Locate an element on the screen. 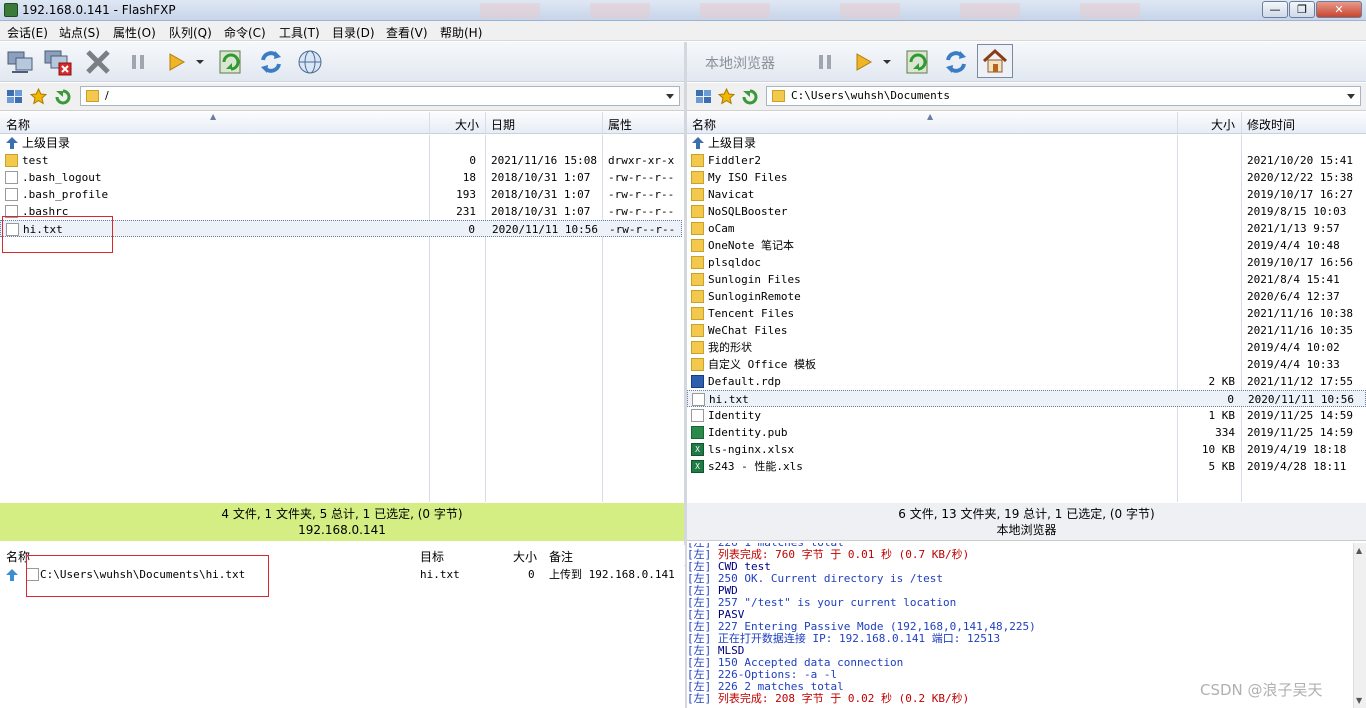 The width and height of the screenshot is (1366, 708). globe-icon is located at coordinates (310, 62).